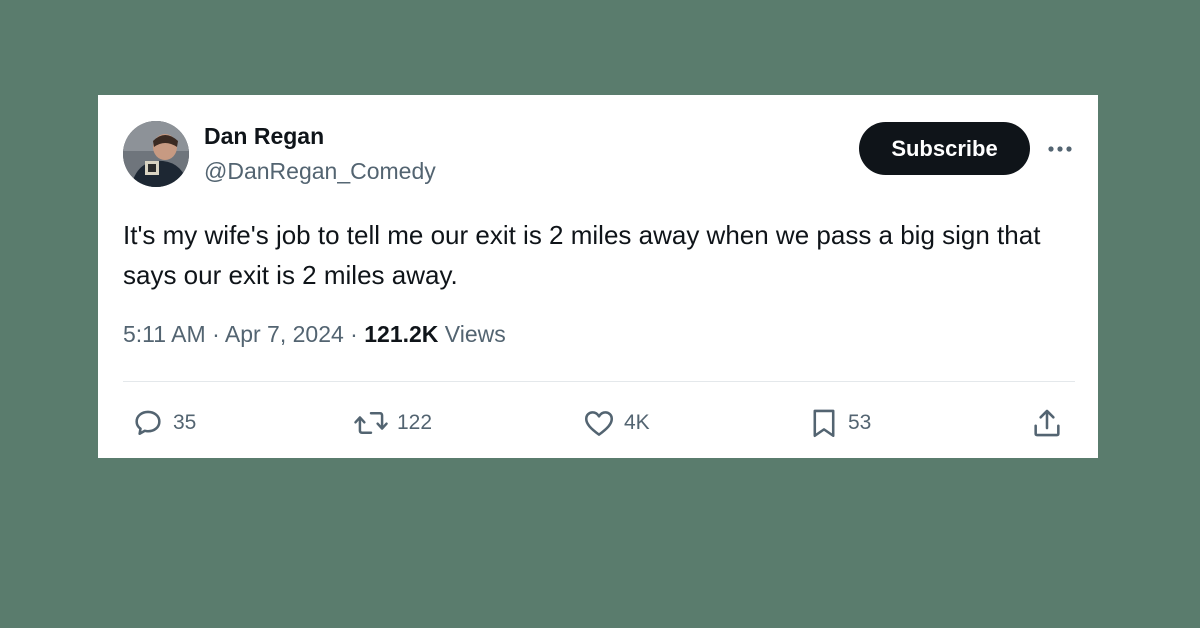  I want to click on avatar-image, so click(156, 154).